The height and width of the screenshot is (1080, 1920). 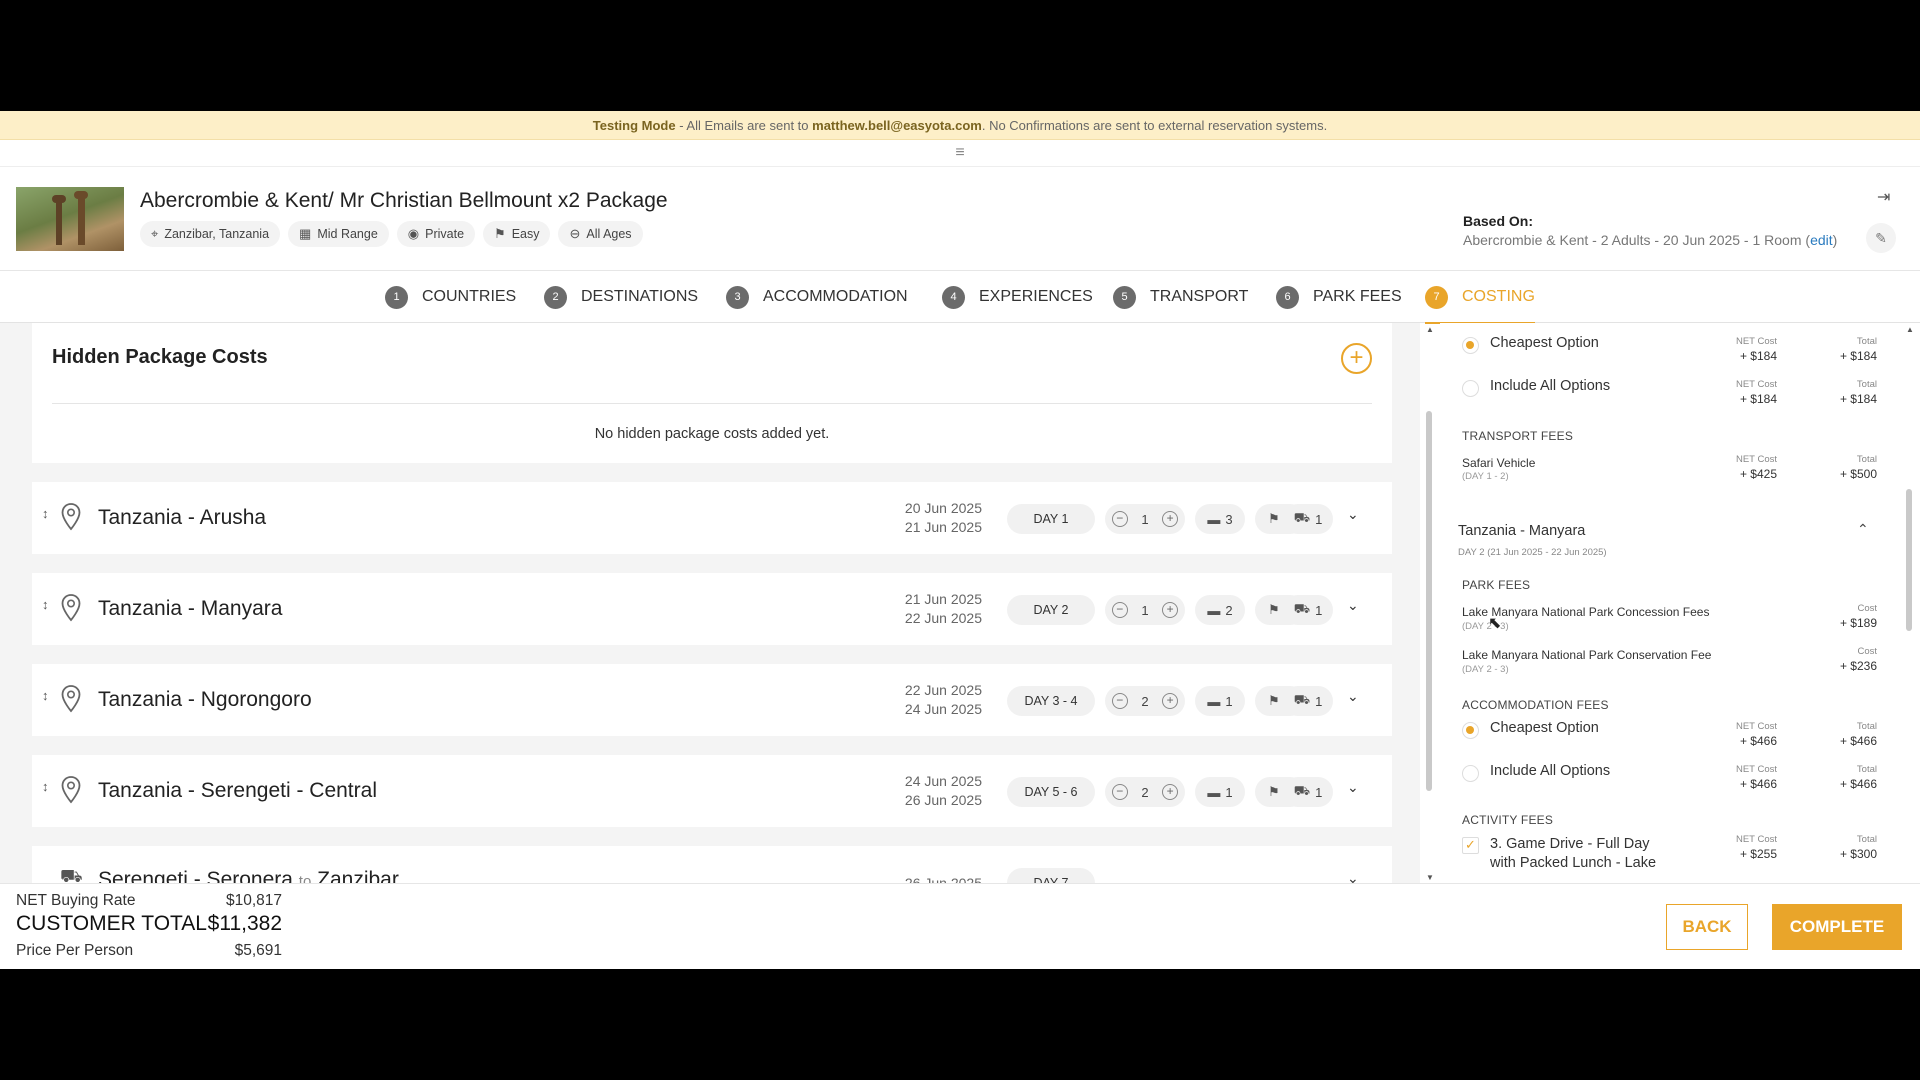 I want to click on customer-total-row: CUSTOMER TOTAL $11,382, so click(x=149, y=924).